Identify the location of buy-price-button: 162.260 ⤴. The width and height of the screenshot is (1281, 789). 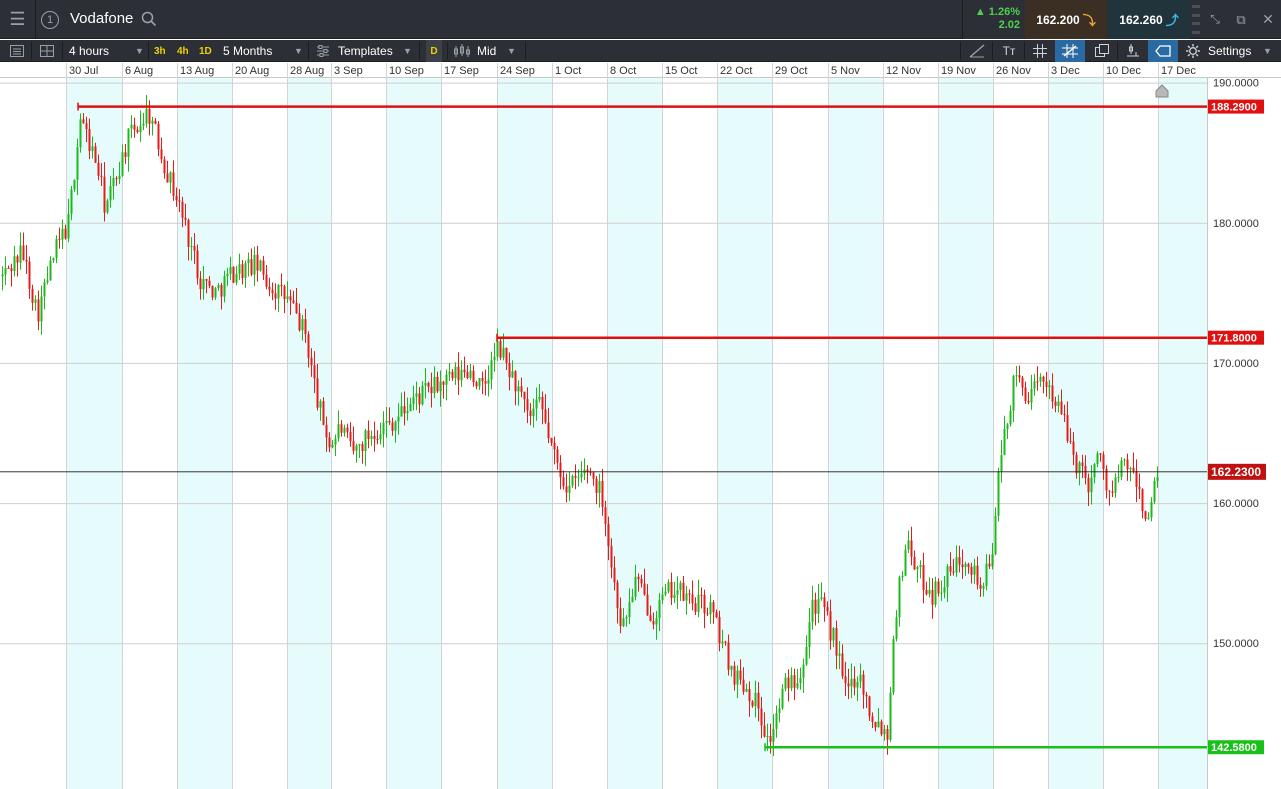
(1149, 19).